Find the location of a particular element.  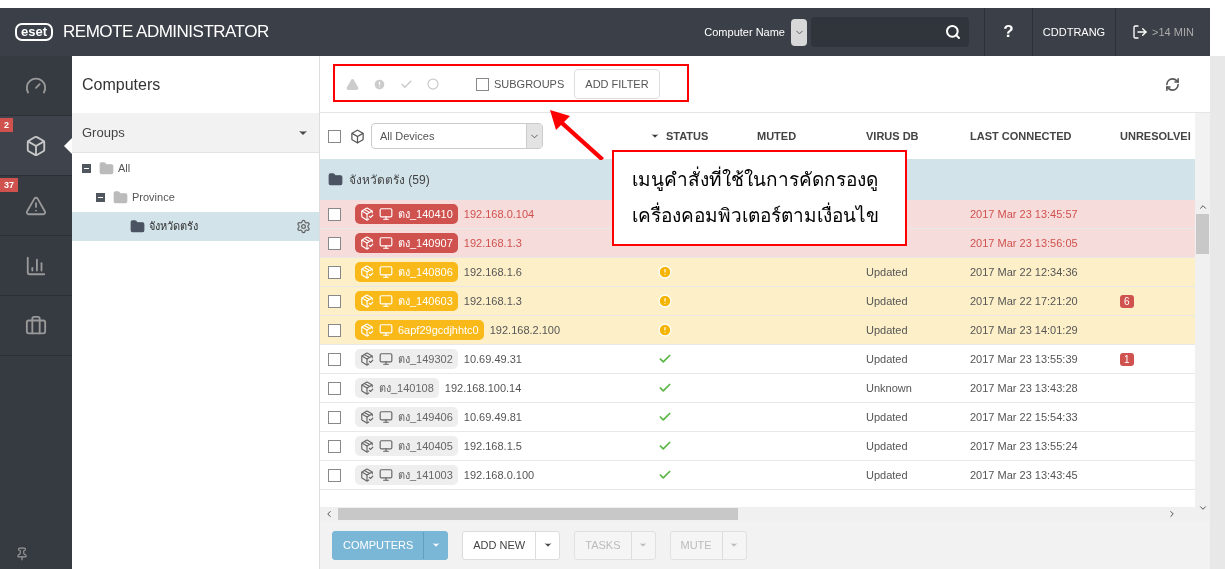

table-row: ตง_140806 192.168.1.6 Updated 2017 Mar 22 12:34:36 is located at coordinates (757, 272).